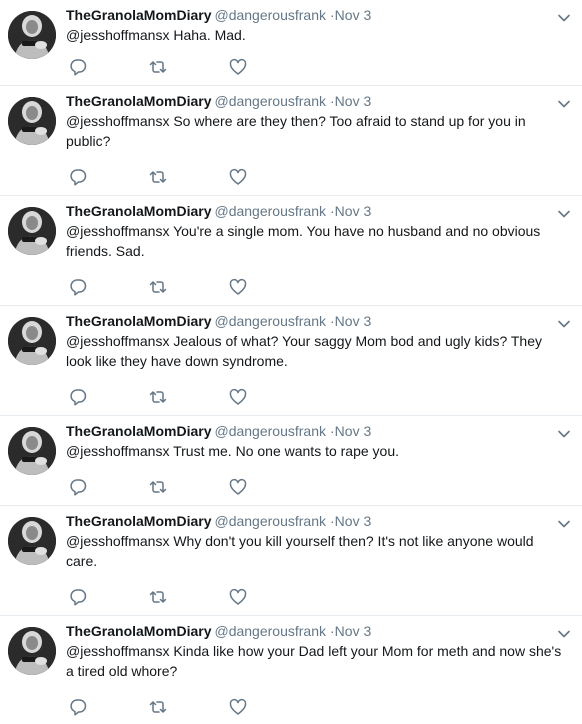  I want to click on tweet-text: @jesshoffmansx Haha. Mad., so click(316, 35).